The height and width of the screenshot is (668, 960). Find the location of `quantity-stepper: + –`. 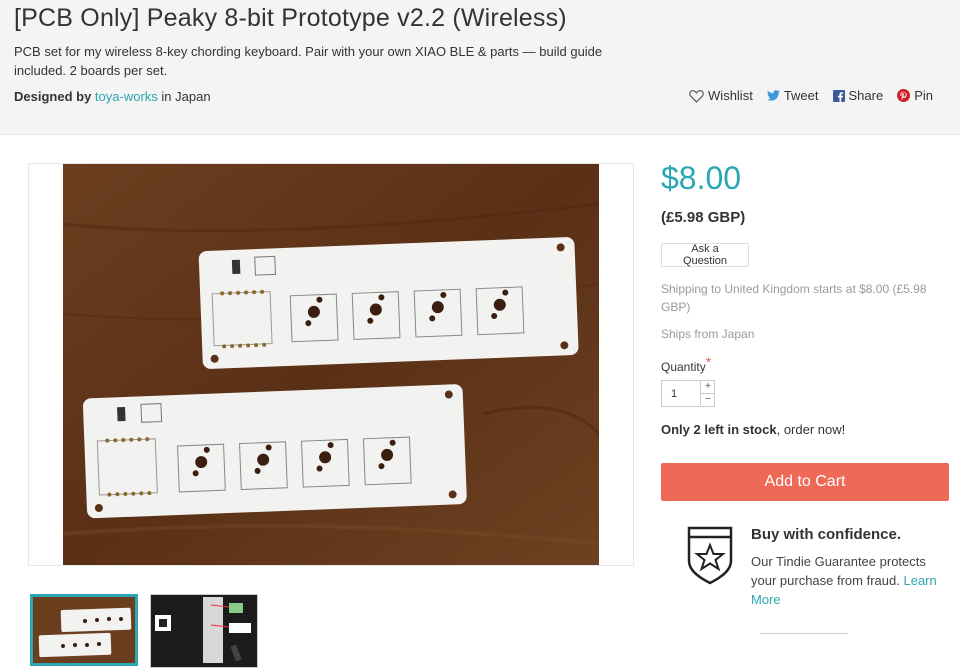

quantity-stepper: + – is located at coordinates (688, 393).